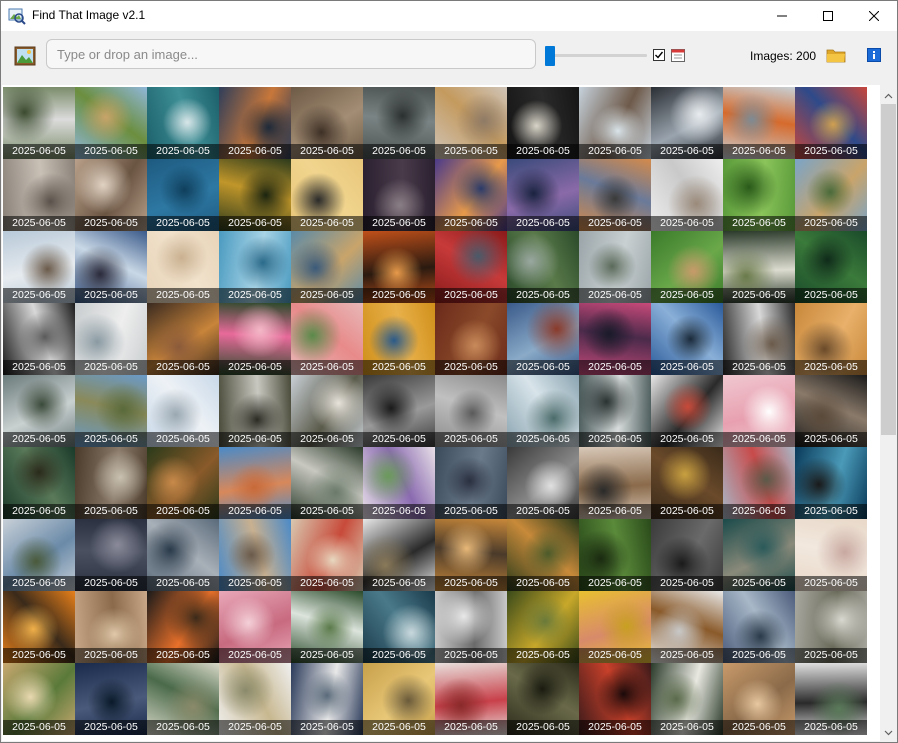  I want to click on close-button, so click(874, 16).